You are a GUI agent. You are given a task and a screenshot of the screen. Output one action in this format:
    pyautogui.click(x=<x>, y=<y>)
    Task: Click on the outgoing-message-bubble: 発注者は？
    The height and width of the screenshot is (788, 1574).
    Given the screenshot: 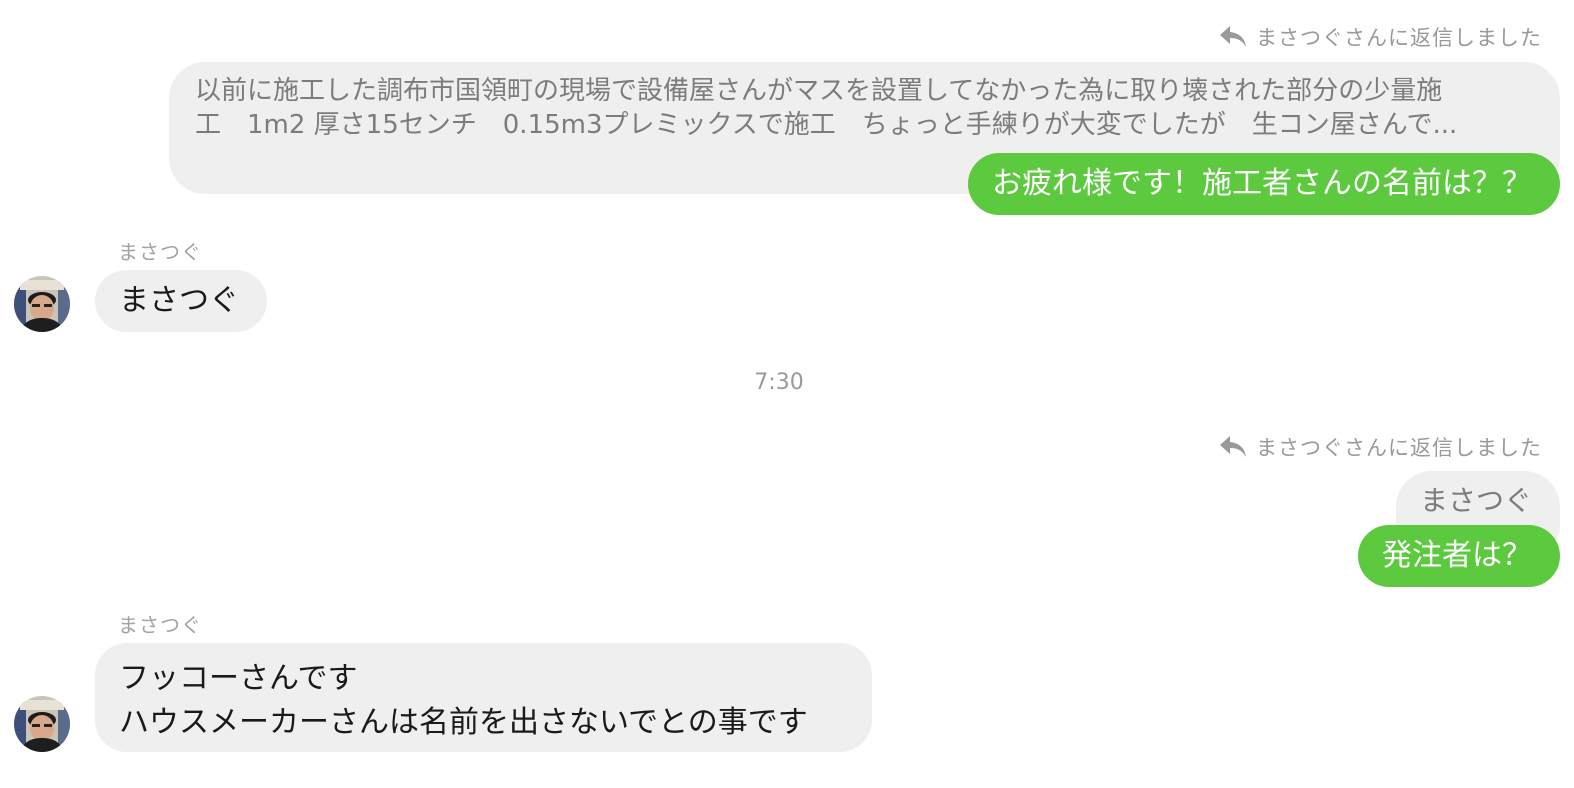 What is the action you would take?
    pyautogui.click(x=1459, y=556)
    